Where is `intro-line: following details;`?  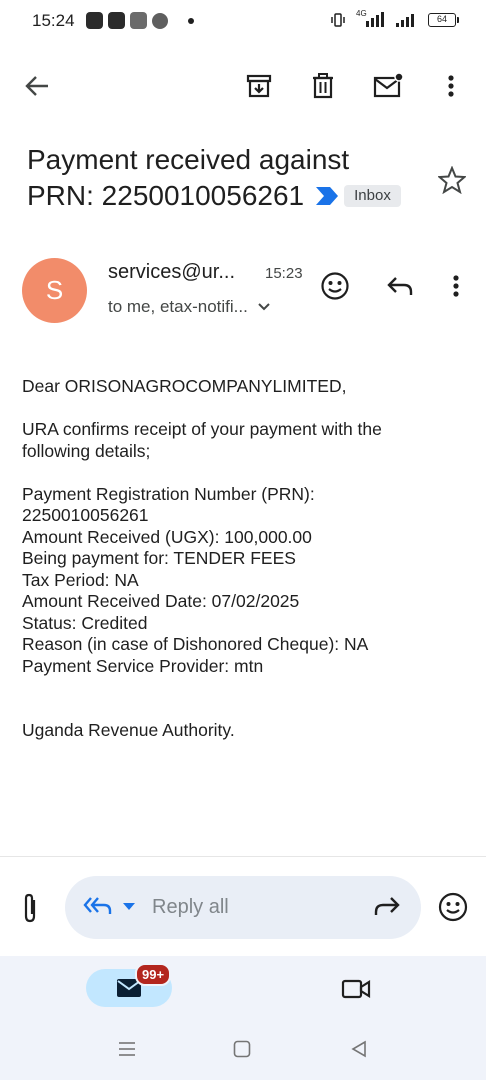 intro-line: following details; is located at coordinates (86, 450).